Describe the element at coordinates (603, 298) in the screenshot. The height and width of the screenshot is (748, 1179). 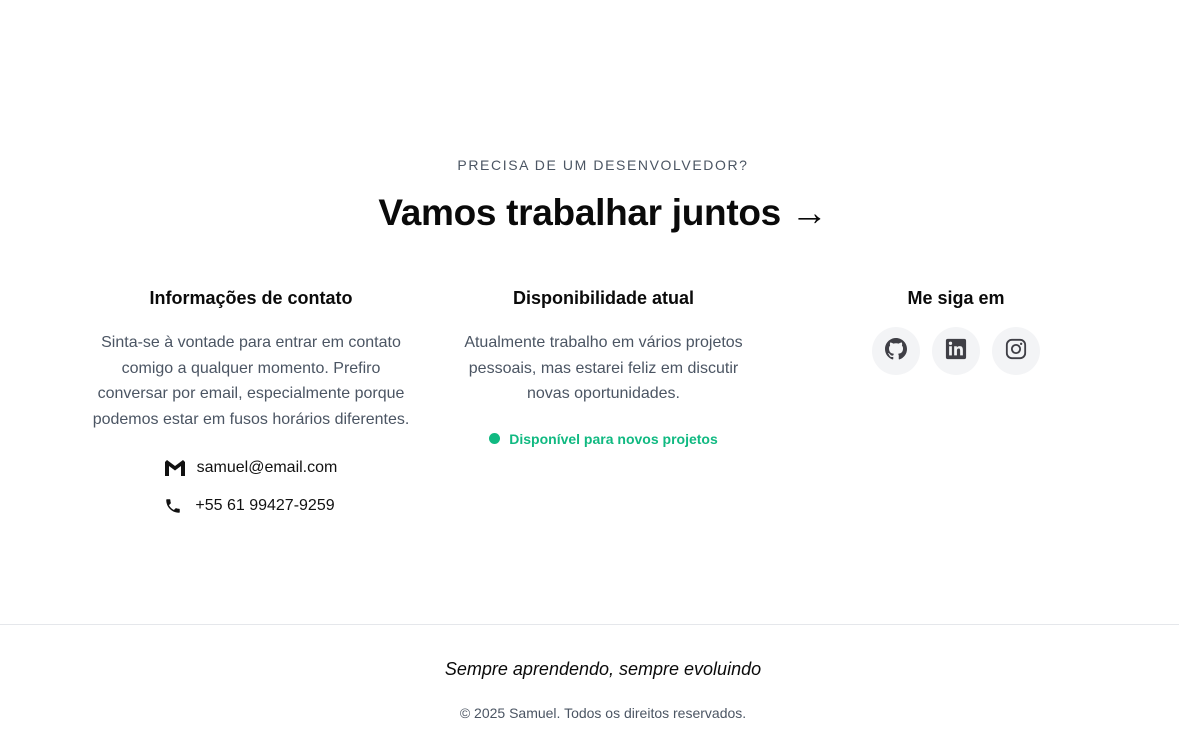
I see `availability-title: Disponibilidade atual` at that location.